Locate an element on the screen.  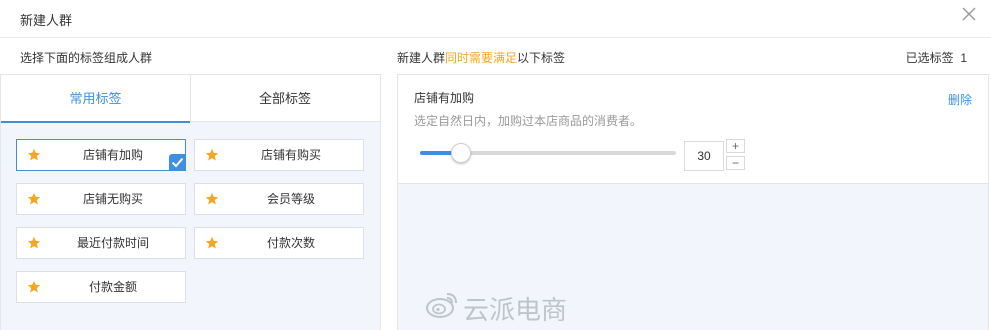
tag-last-payment-time: 最近付款时间 is located at coordinates (101, 243).